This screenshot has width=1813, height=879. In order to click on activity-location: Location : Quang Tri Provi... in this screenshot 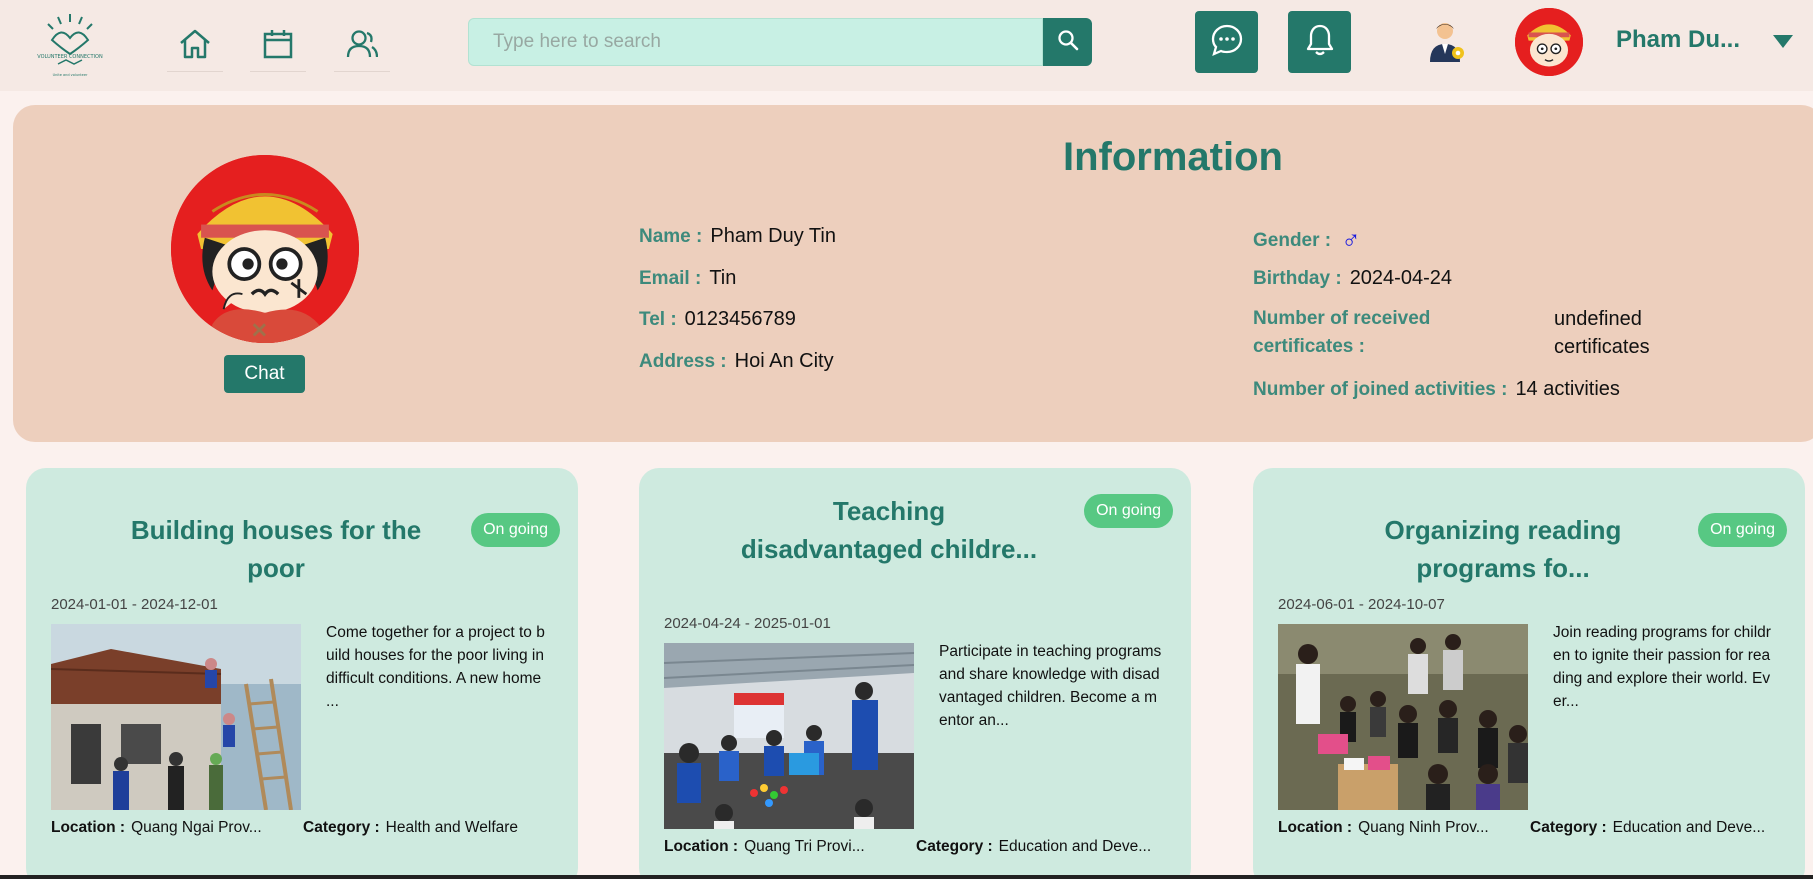, I will do `click(764, 847)`.